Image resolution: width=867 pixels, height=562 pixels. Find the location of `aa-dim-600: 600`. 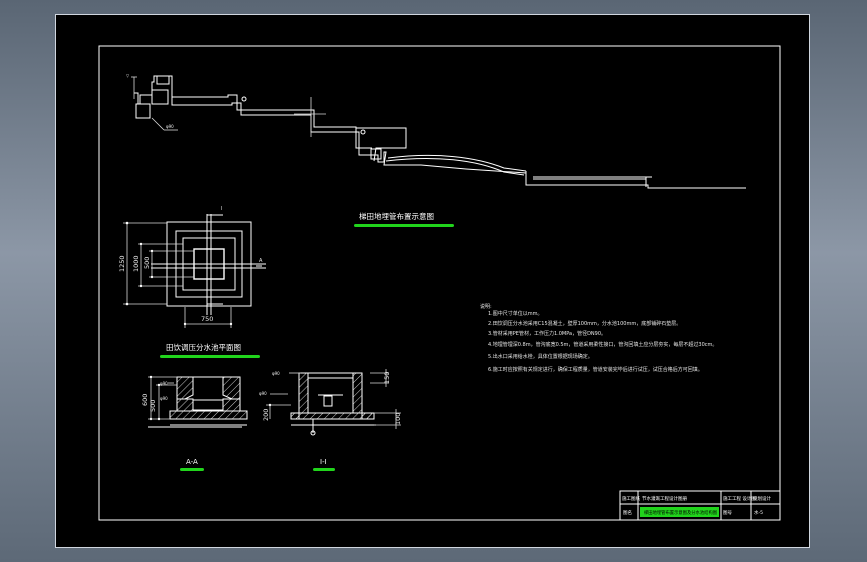

aa-dim-600: 600 is located at coordinates (145, 400).